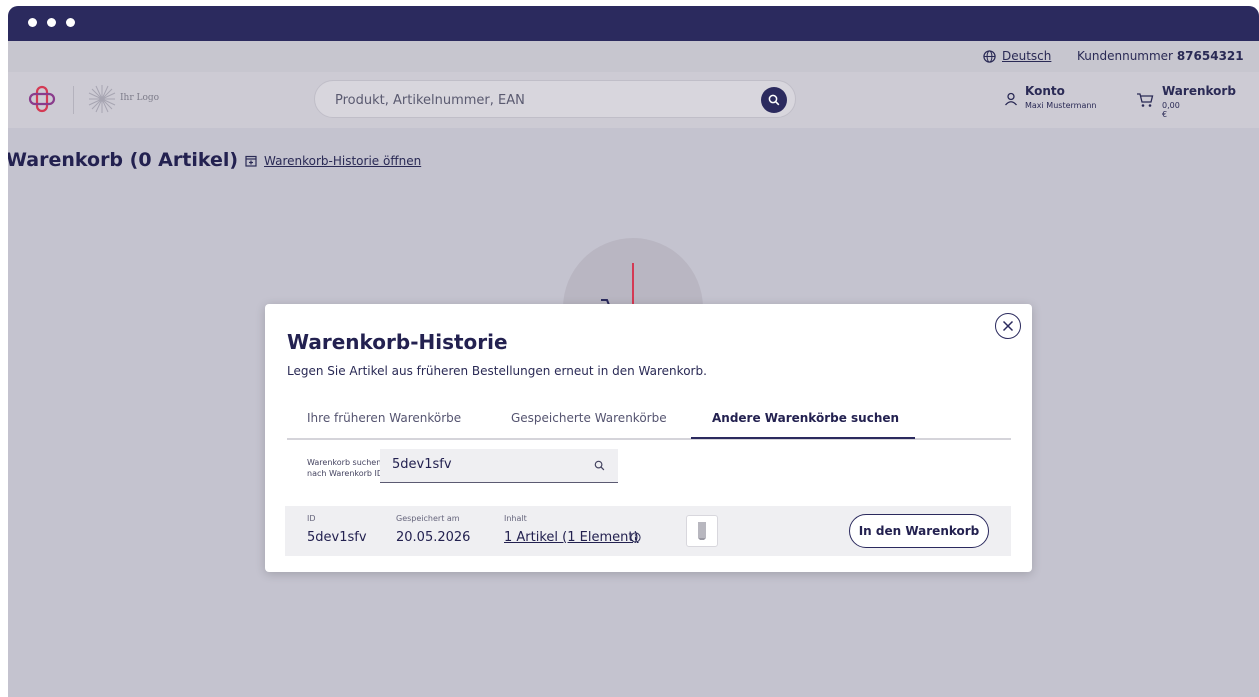 Image resolution: width=1259 pixels, height=697 pixels. I want to click on dialog-title: Warenkorb-Historie, so click(397, 342).